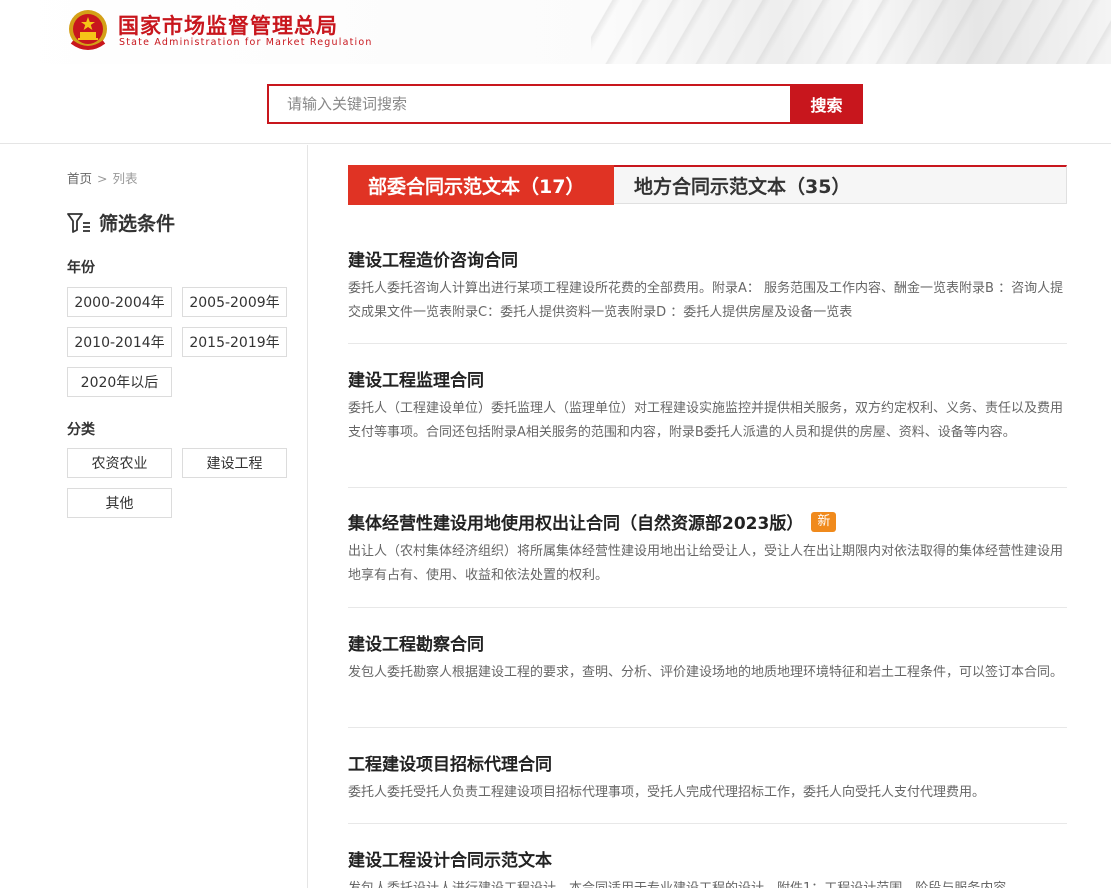 This screenshot has height=888, width=1111. I want to click on header-decoration, so click(851, 32).